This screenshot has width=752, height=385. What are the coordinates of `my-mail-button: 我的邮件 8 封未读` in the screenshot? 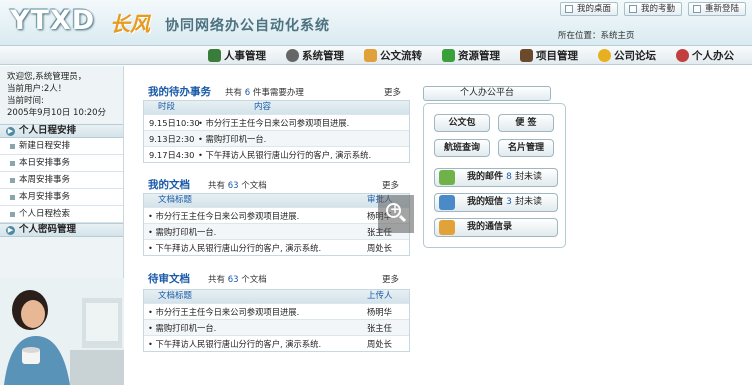 It's located at (496, 177).